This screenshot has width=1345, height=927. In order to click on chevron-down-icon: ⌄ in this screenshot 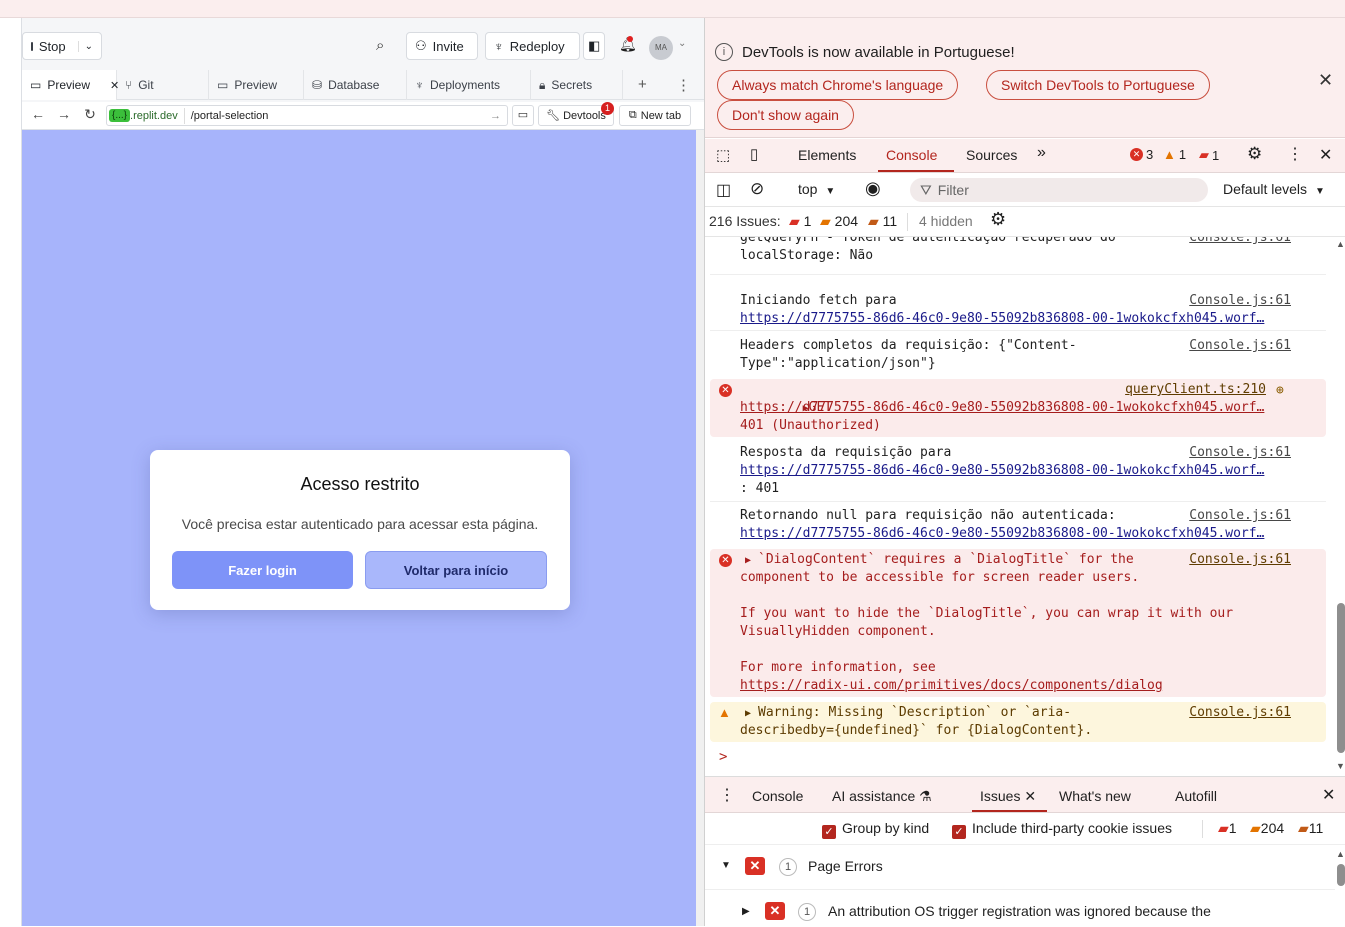, I will do `click(682, 43)`.